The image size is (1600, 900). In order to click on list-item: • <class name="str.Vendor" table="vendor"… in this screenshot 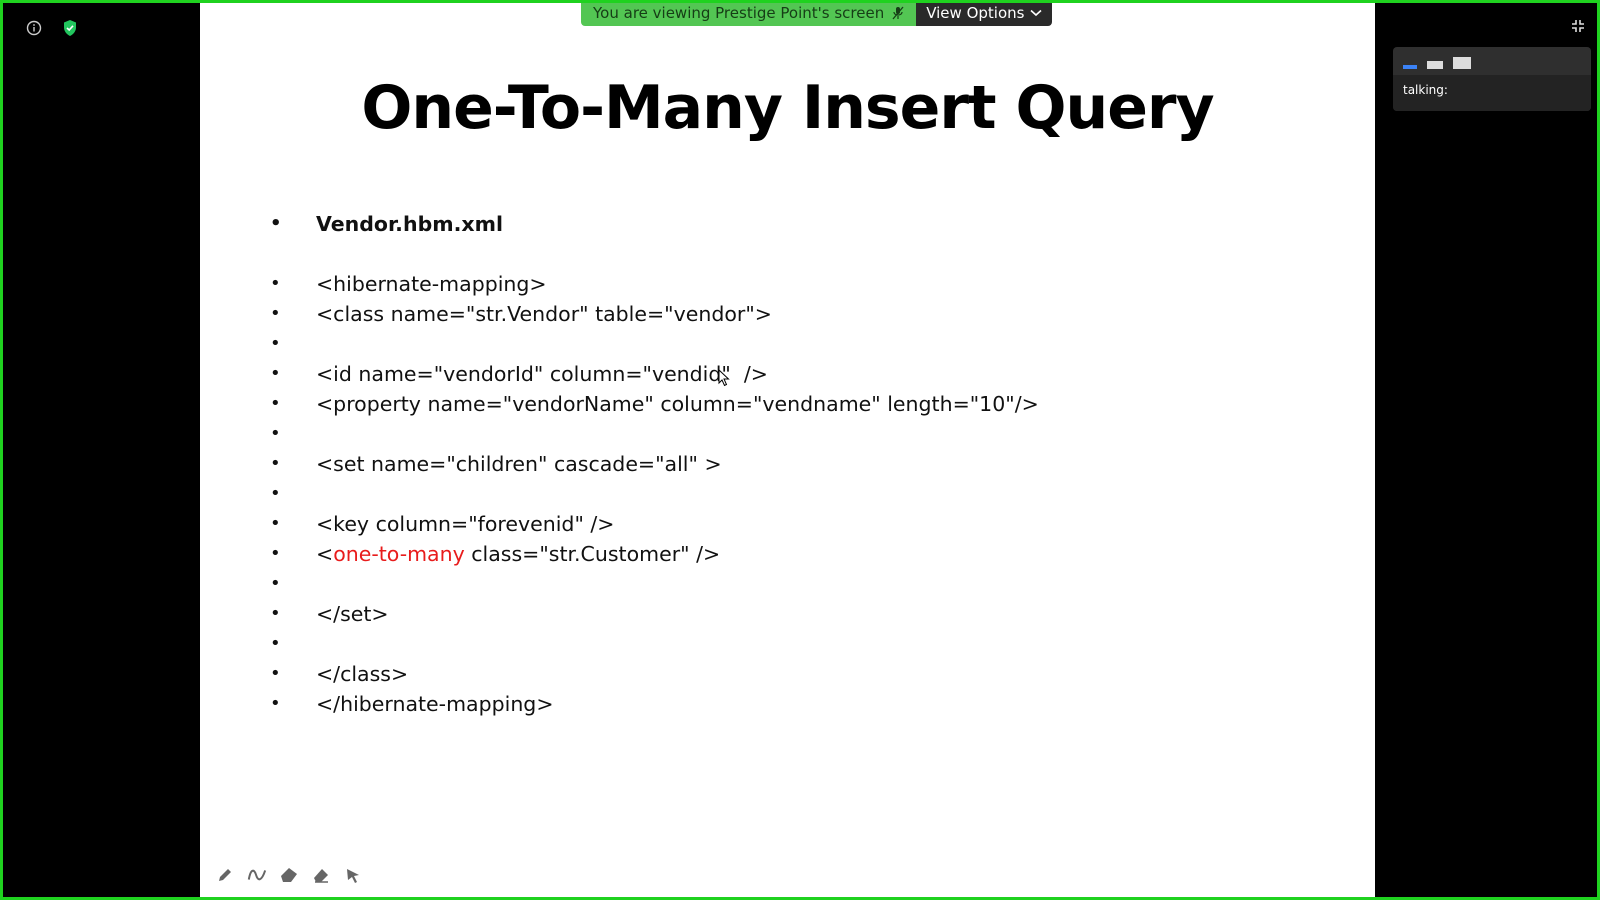, I will do `click(653, 314)`.